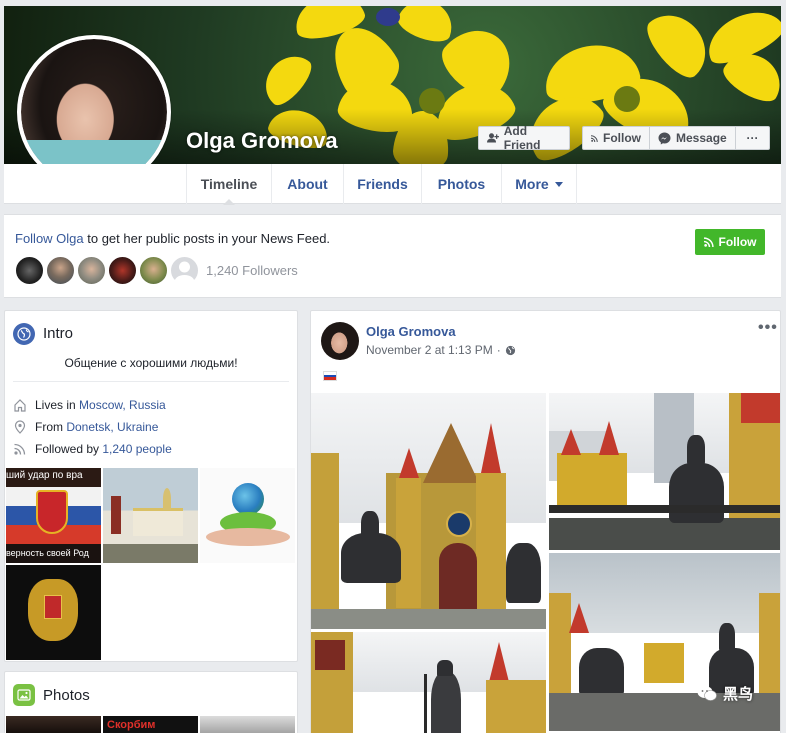 This screenshot has width=786, height=733. I want to click on tab-friends: Friends, so click(382, 184).